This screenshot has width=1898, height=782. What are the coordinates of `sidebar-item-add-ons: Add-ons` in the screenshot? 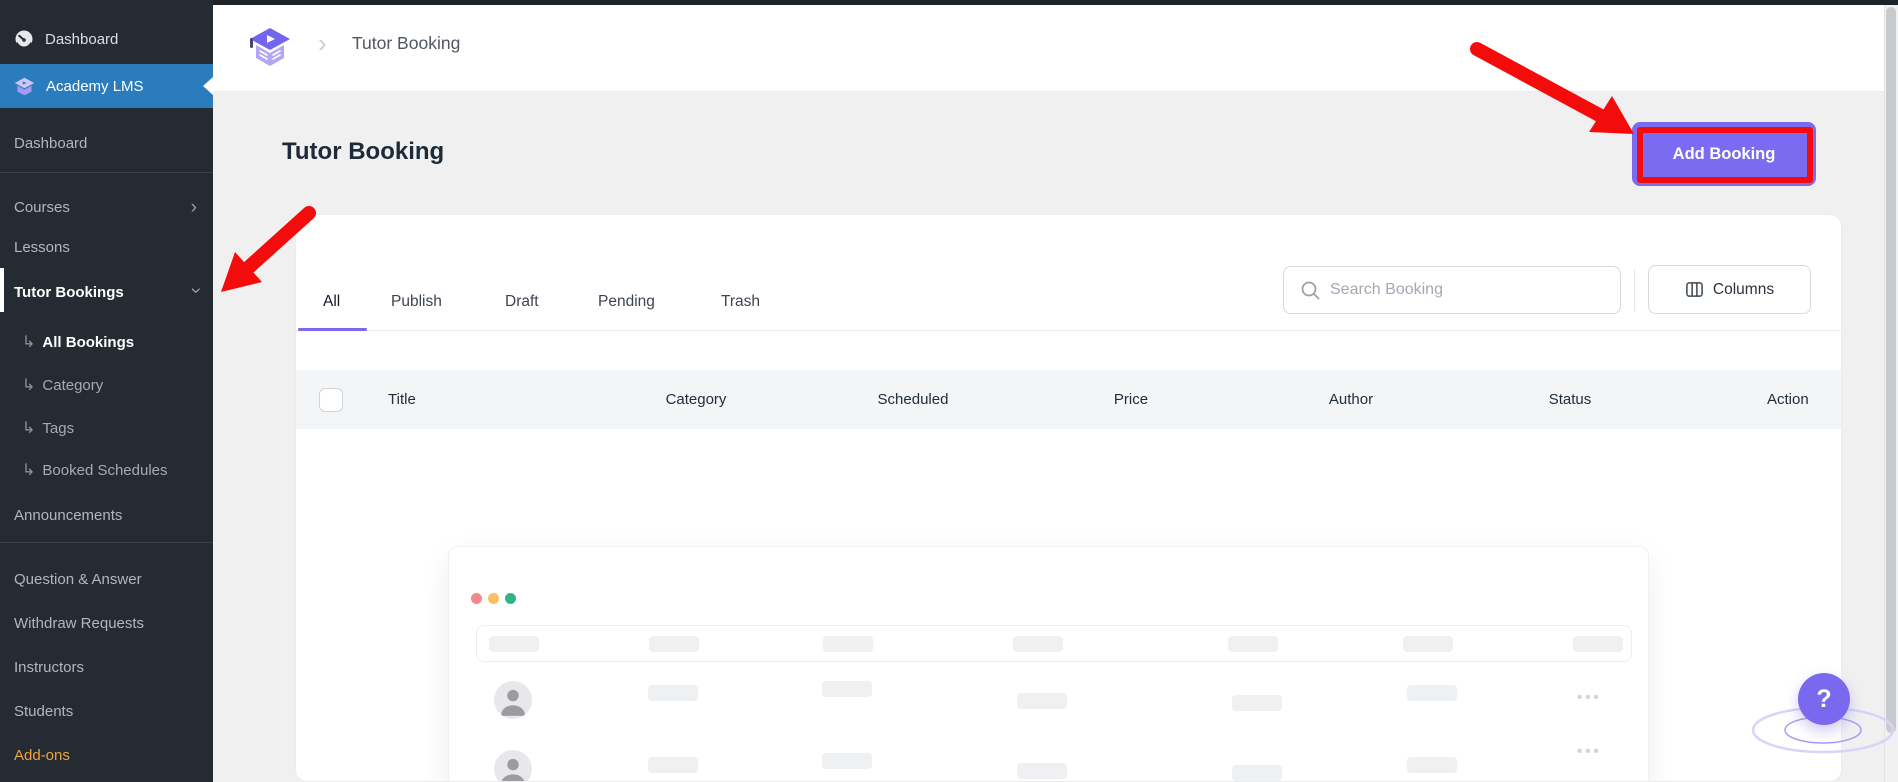 It's located at (106, 755).